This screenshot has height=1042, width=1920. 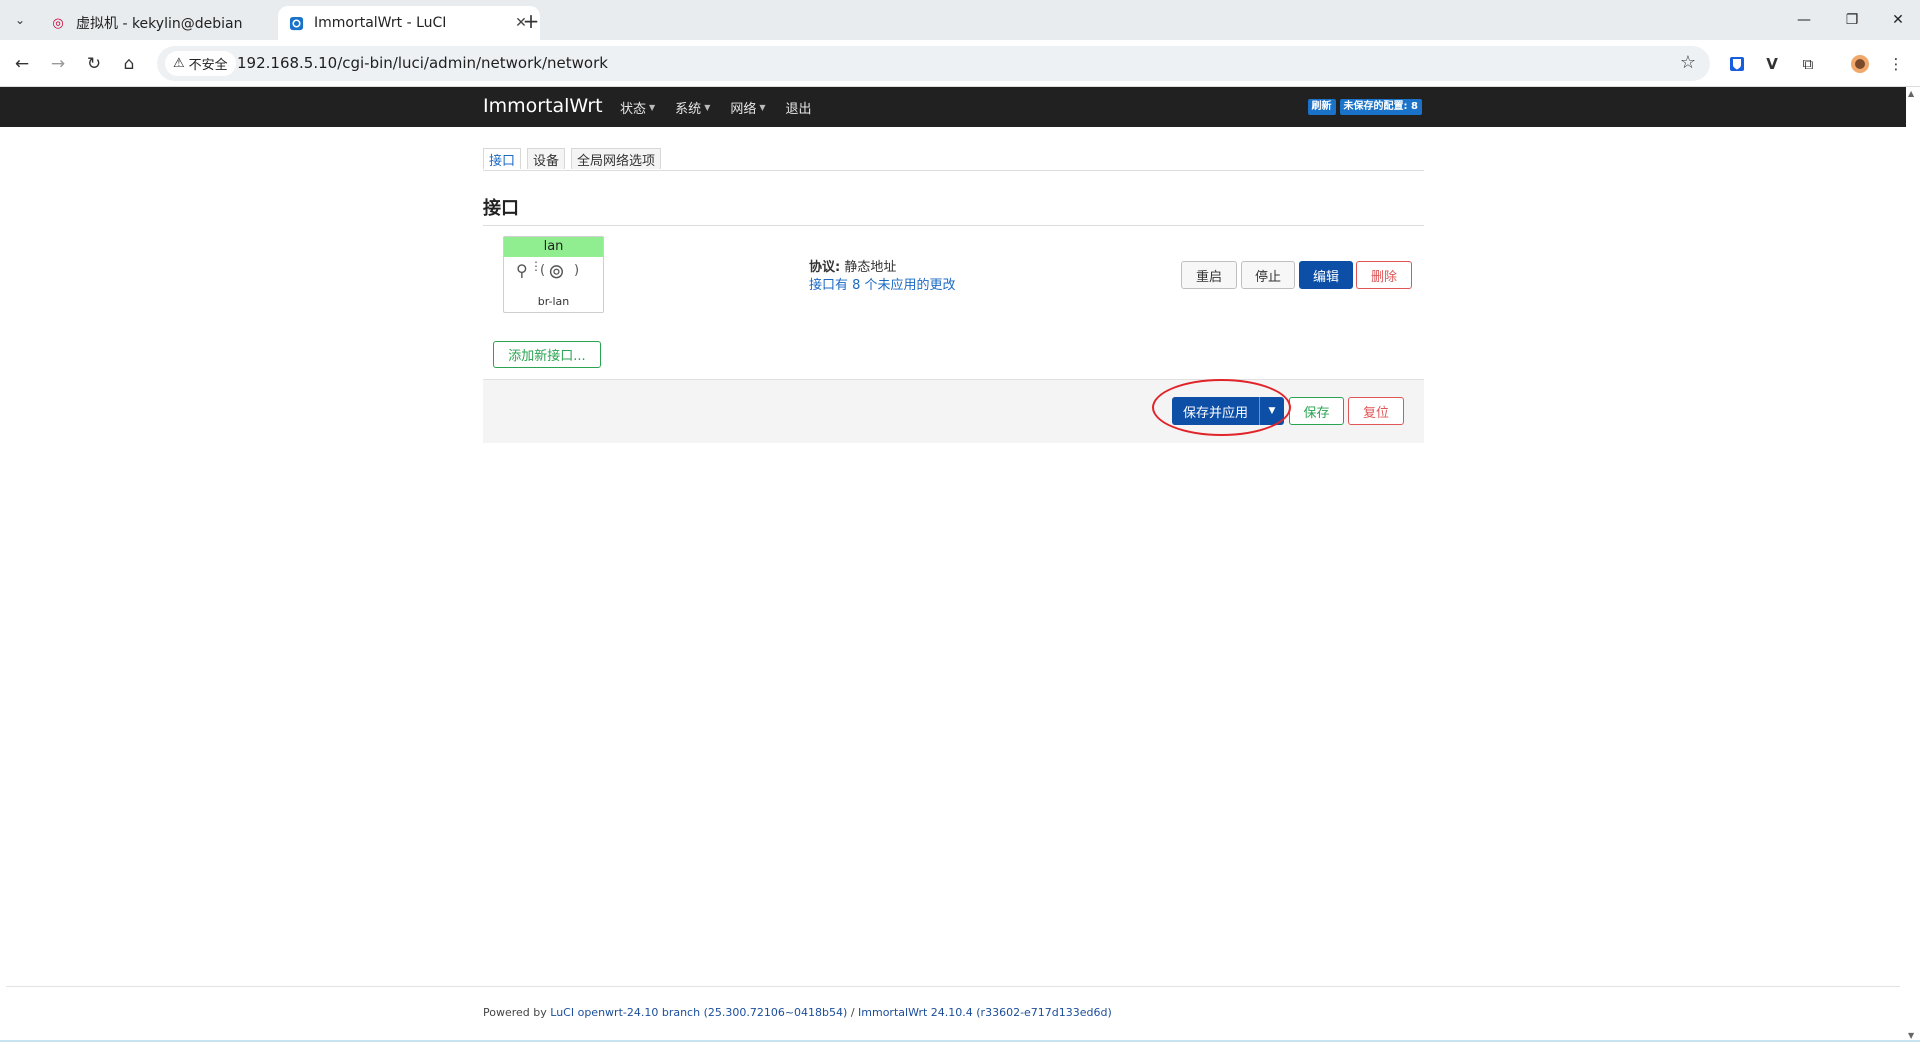 I want to click on close-window-icon: ✕, so click(x=1898, y=20).